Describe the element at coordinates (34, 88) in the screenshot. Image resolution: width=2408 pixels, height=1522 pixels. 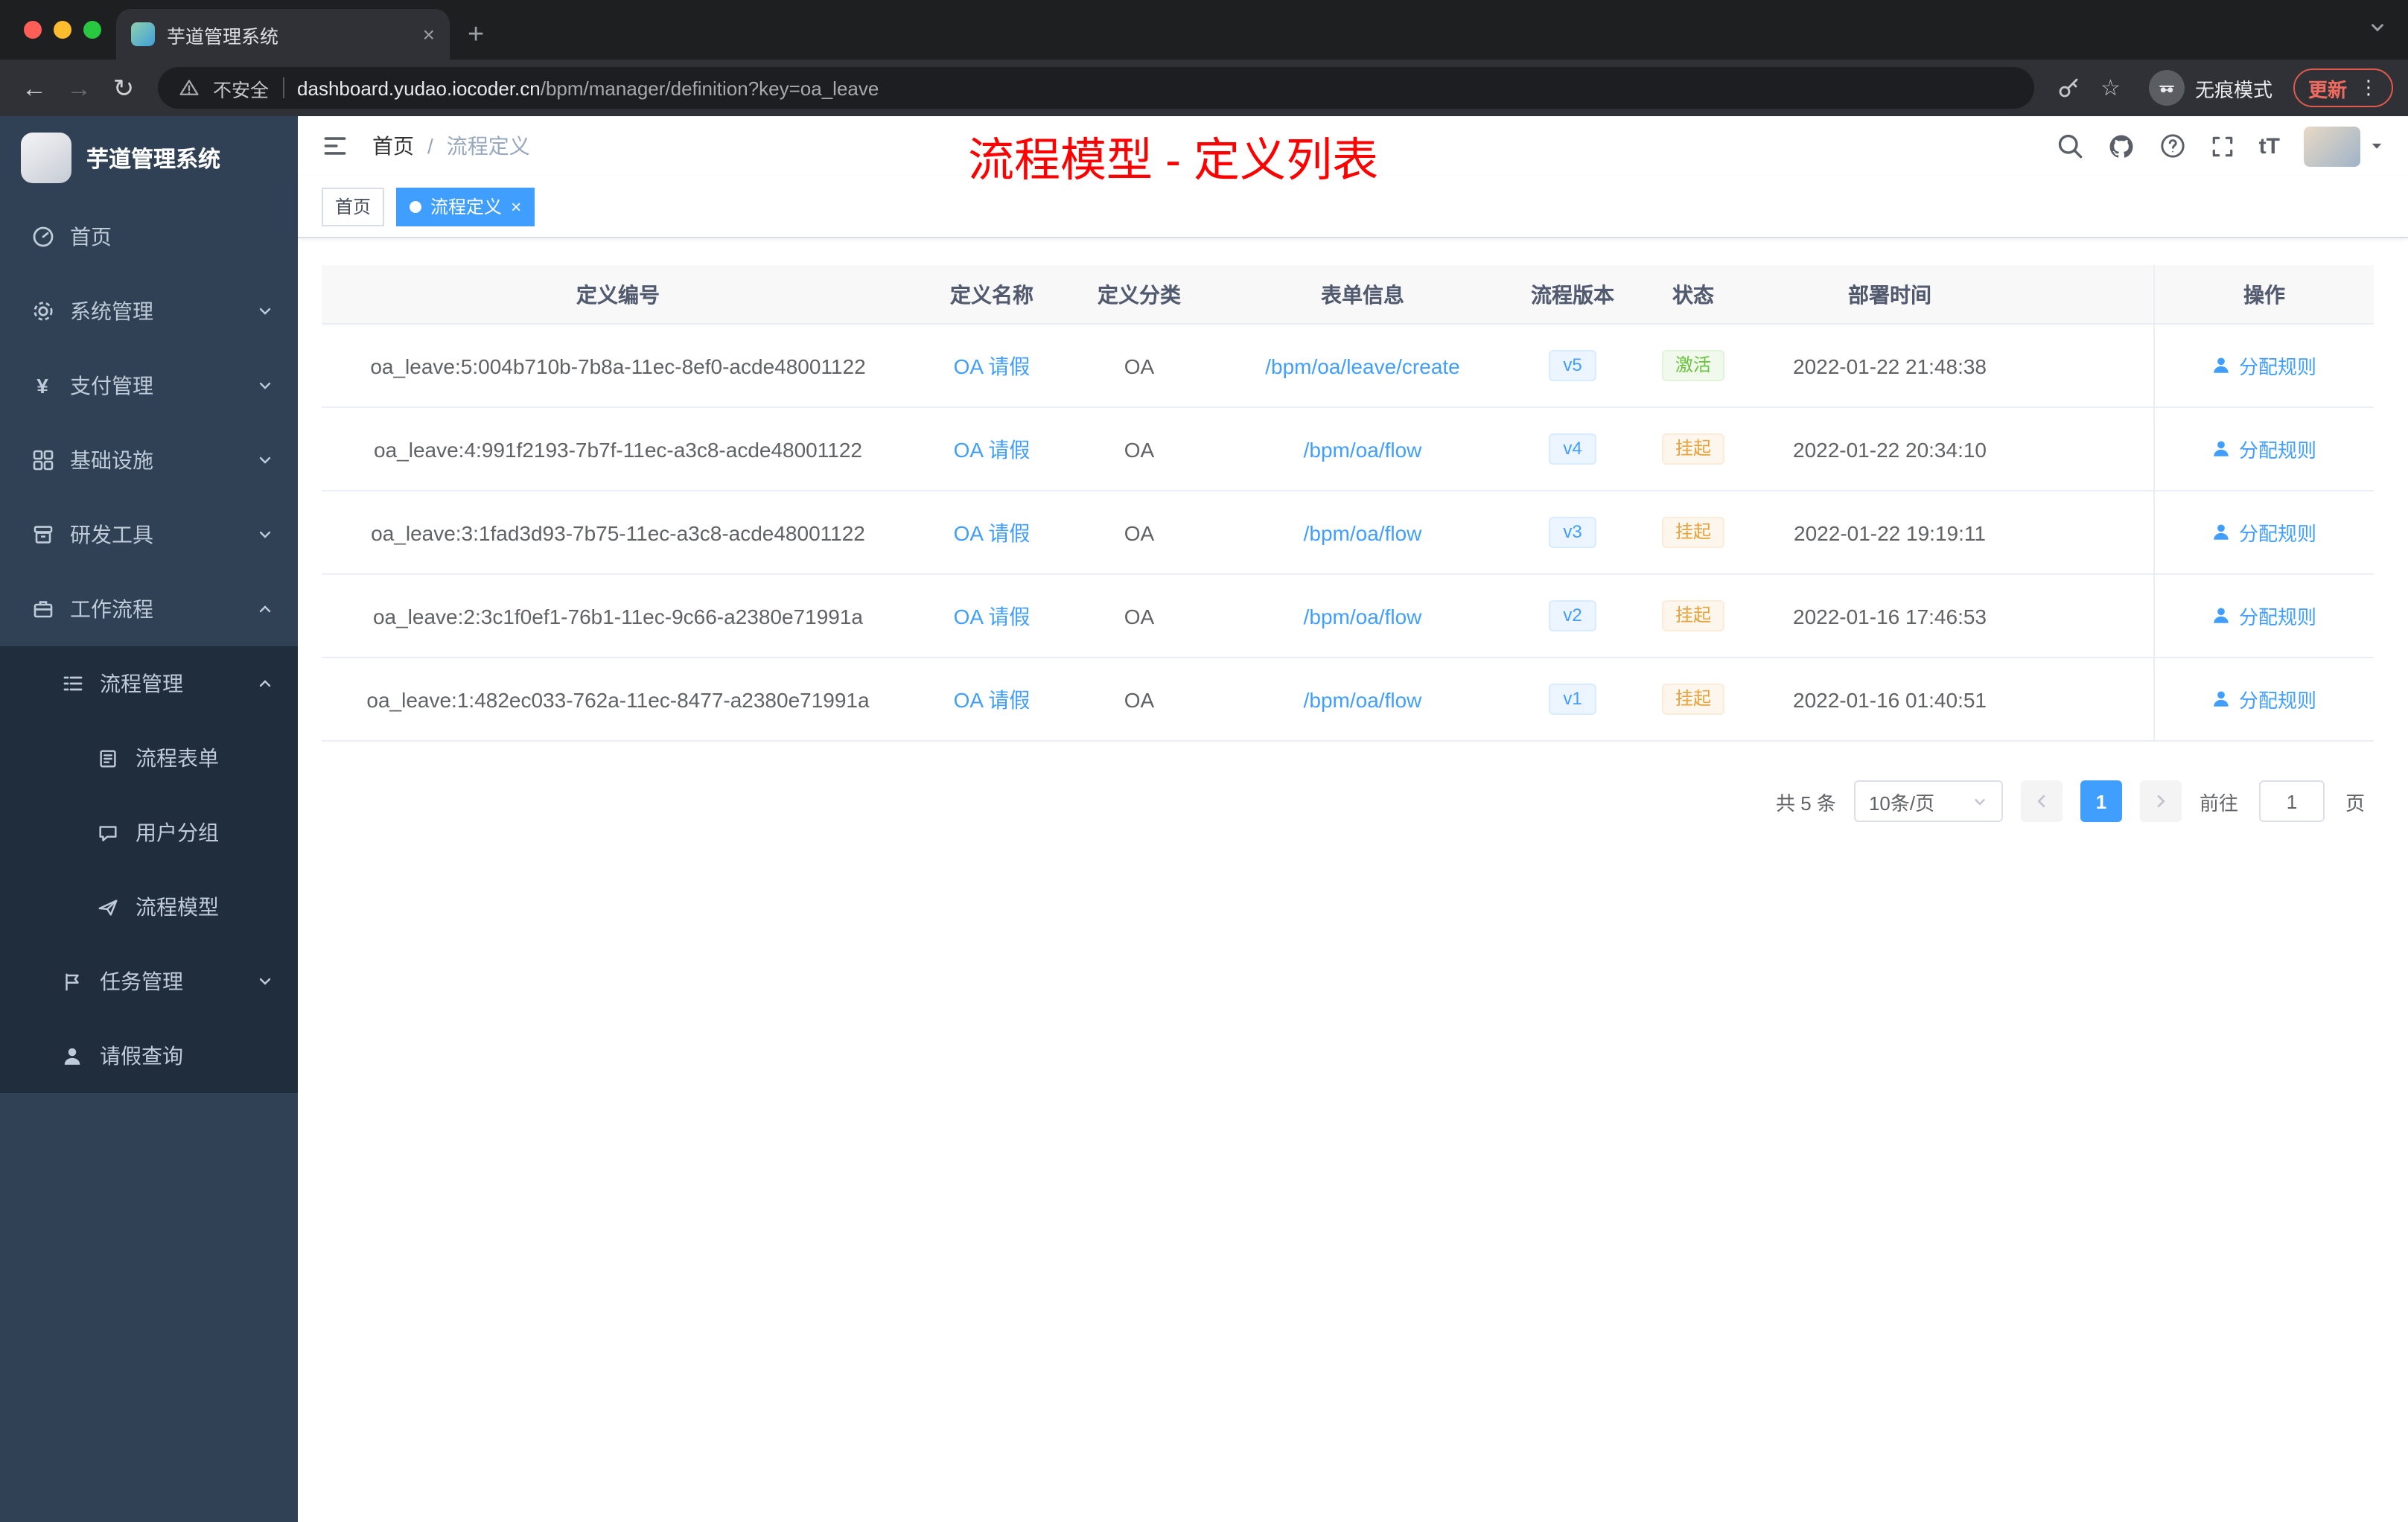
I see `back-button: ←` at that location.